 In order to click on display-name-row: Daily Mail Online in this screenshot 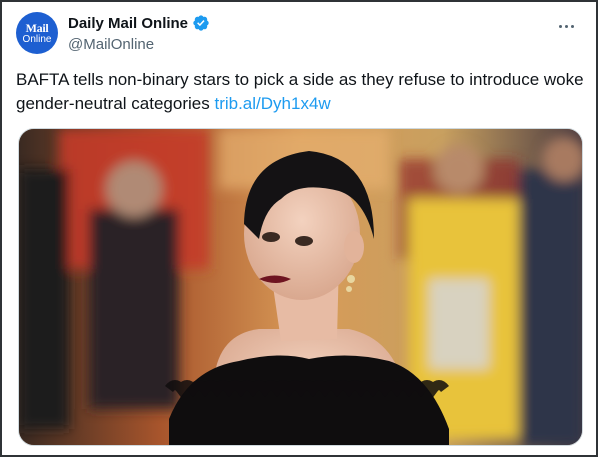, I will do `click(139, 23)`.